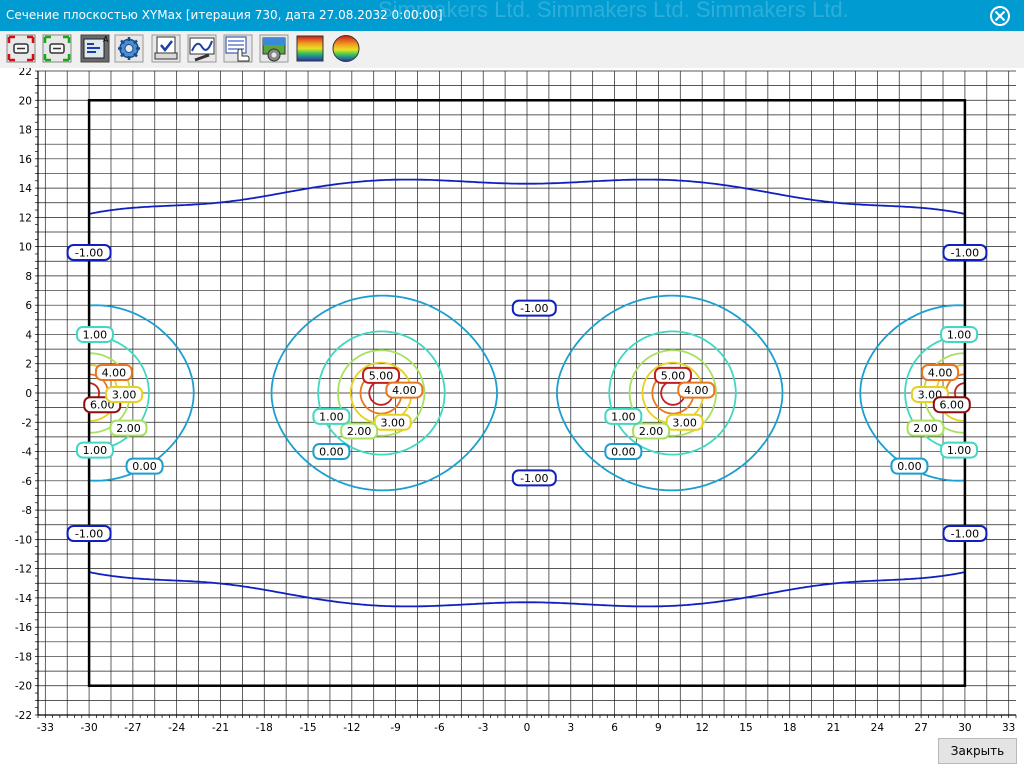 The width and height of the screenshot is (1024, 768). I want to click on x-tick-label: 21, so click(833, 727).